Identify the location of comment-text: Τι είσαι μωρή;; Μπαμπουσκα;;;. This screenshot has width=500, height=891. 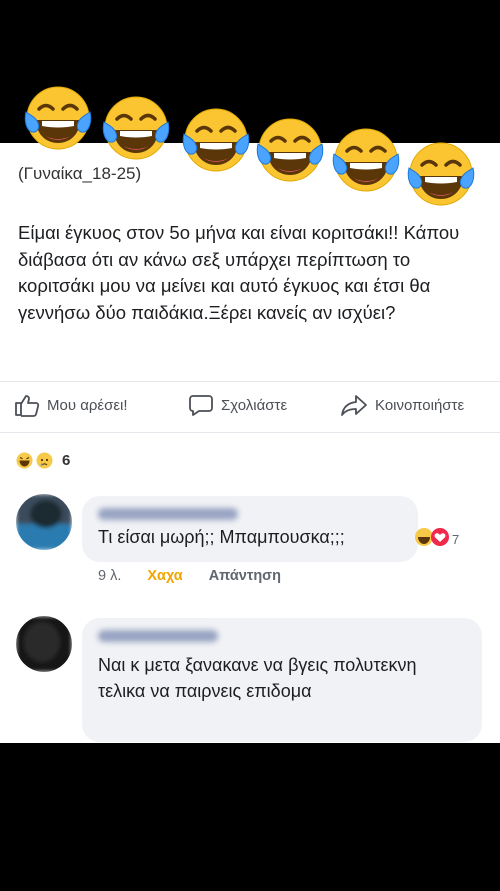
(221, 537).